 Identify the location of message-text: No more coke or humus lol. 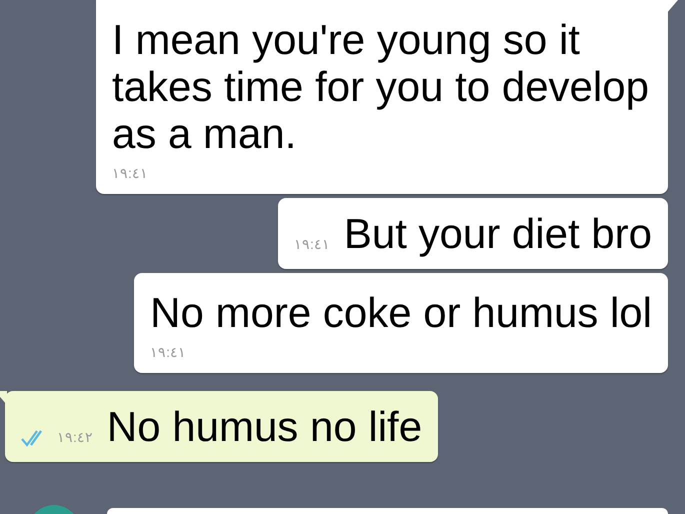
(401, 312).